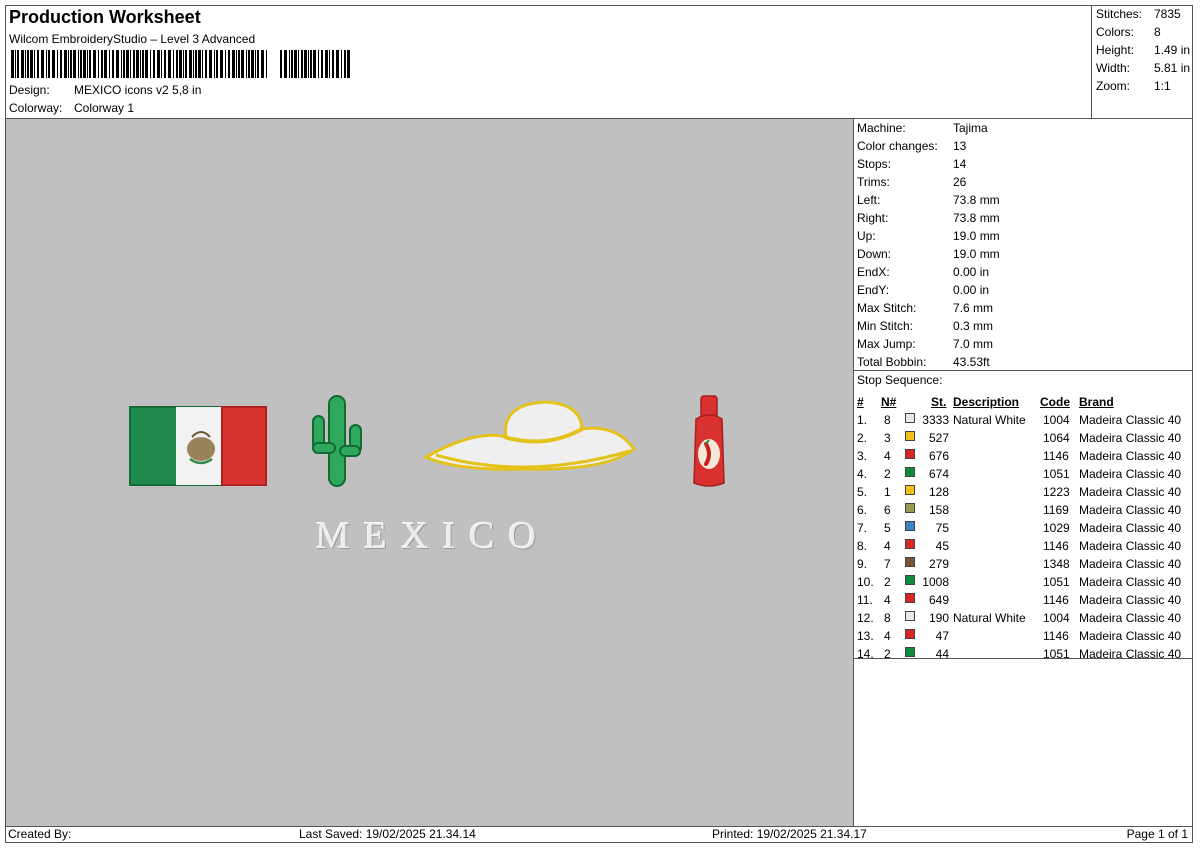 The height and width of the screenshot is (848, 1200). What do you see at coordinates (105, 17) in the screenshot?
I see `page-title: Production Worksheet` at bounding box center [105, 17].